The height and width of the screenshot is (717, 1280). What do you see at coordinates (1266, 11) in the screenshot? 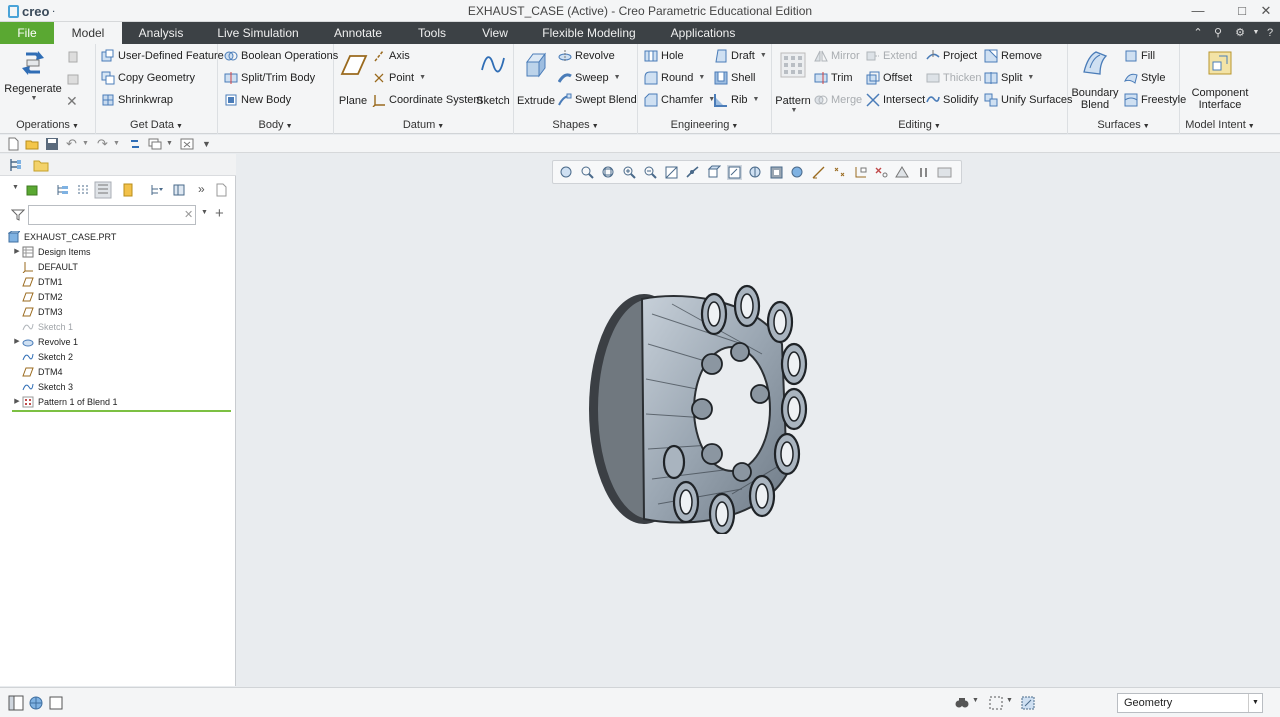
I see `close-icon: ✕` at bounding box center [1266, 11].